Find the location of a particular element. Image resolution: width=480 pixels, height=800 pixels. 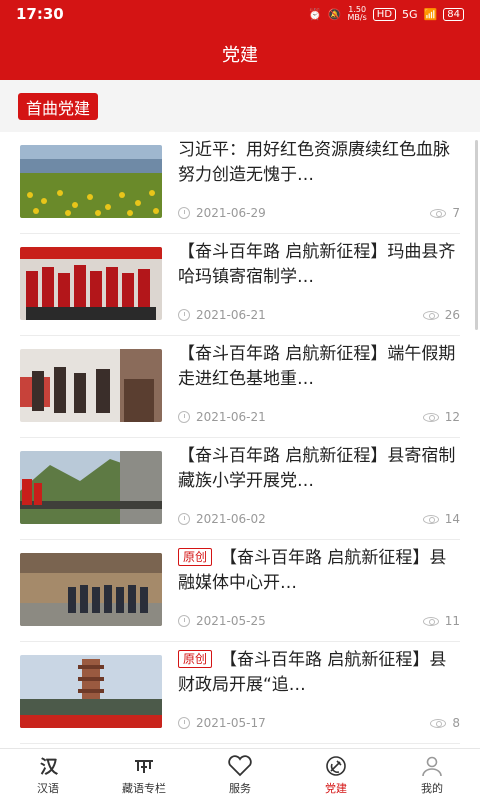

article-meta: 2021-05-25 11 is located at coordinates (319, 621).